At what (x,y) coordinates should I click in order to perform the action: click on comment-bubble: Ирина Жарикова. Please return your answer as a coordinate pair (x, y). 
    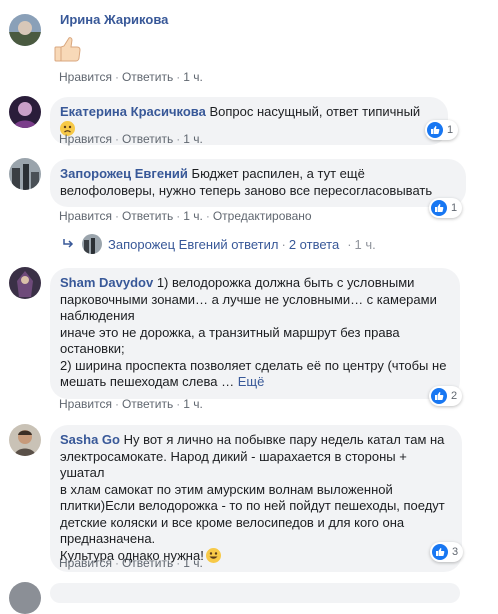
    Looking at the image, I should click on (114, 20).